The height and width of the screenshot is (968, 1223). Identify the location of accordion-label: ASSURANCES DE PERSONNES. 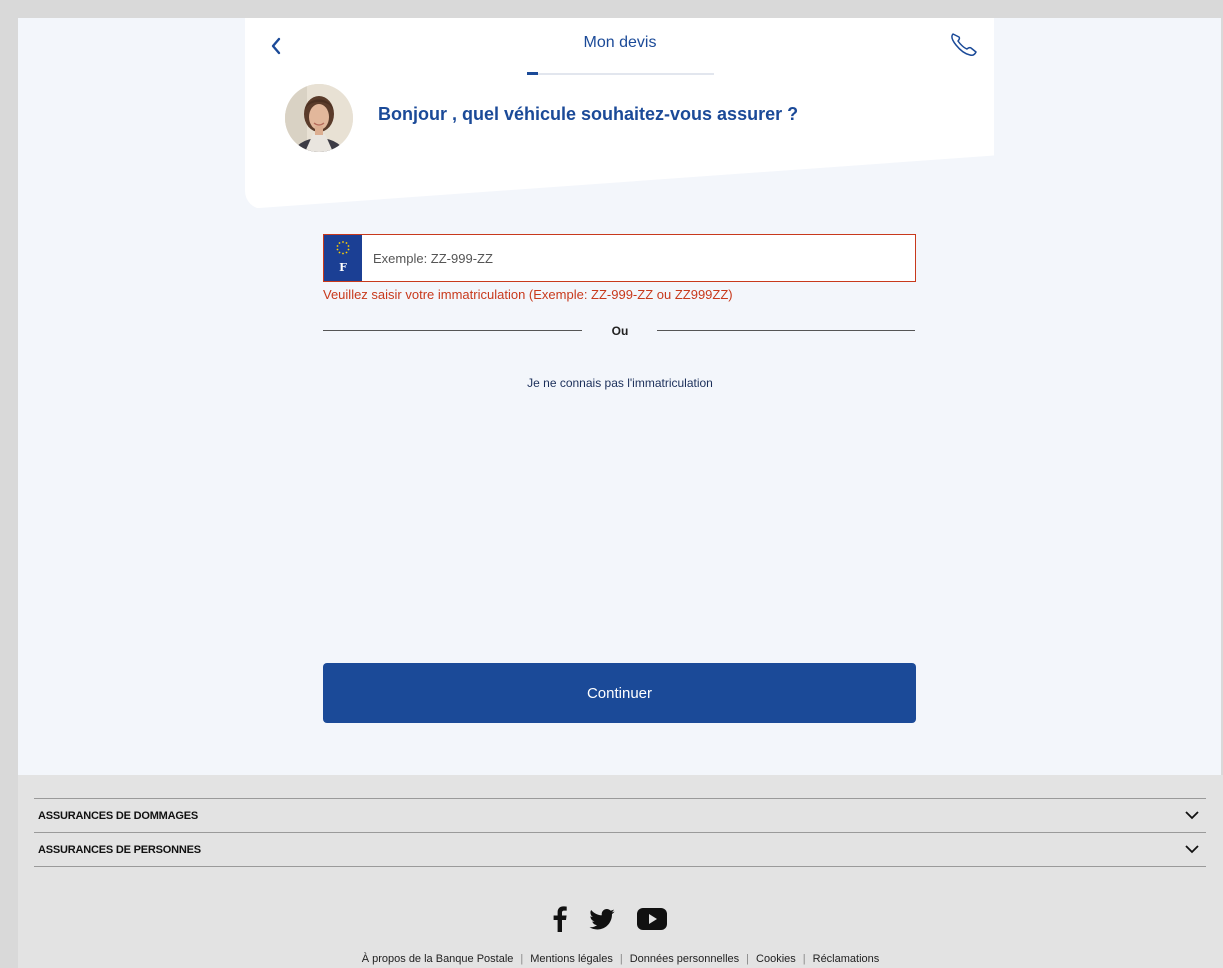
(119, 849).